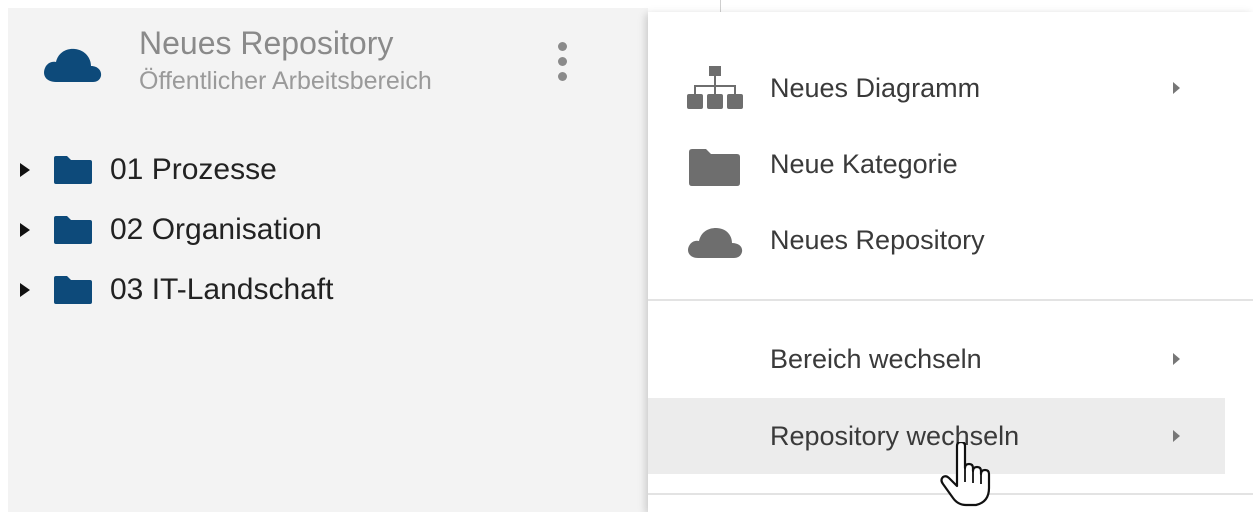 The width and height of the screenshot is (1253, 512). What do you see at coordinates (715, 87) in the screenshot?
I see `sitemap-icon` at bounding box center [715, 87].